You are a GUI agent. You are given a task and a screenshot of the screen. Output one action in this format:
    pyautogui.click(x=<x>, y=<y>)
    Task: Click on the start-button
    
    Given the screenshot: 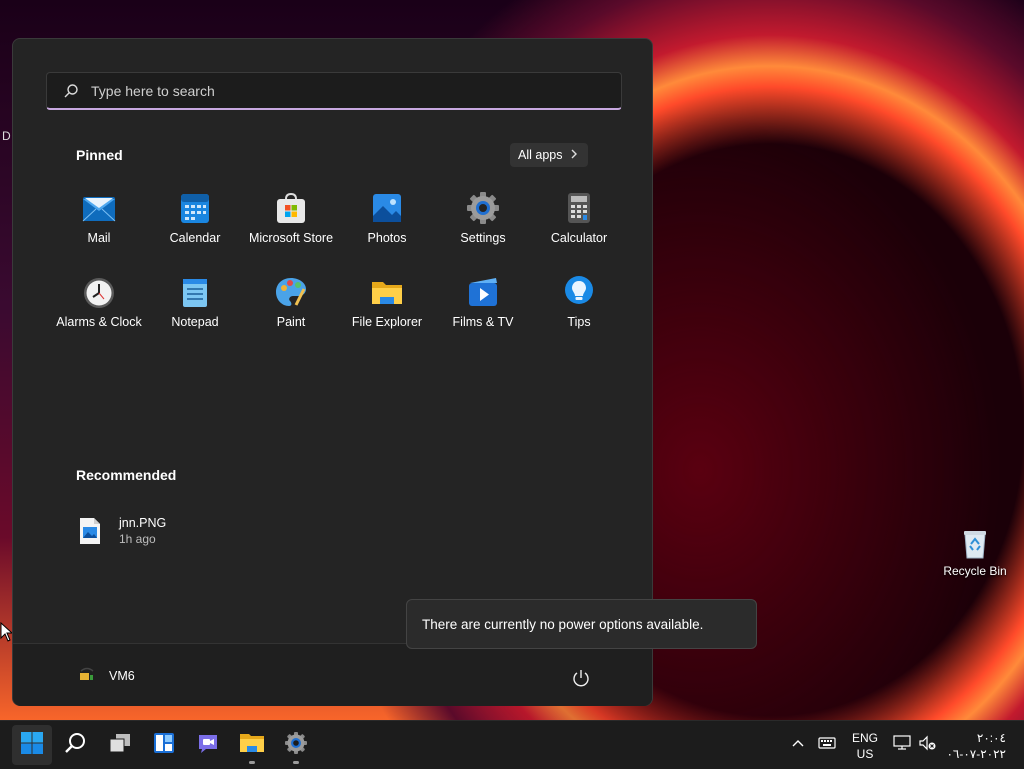 What is the action you would take?
    pyautogui.click(x=32, y=745)
    